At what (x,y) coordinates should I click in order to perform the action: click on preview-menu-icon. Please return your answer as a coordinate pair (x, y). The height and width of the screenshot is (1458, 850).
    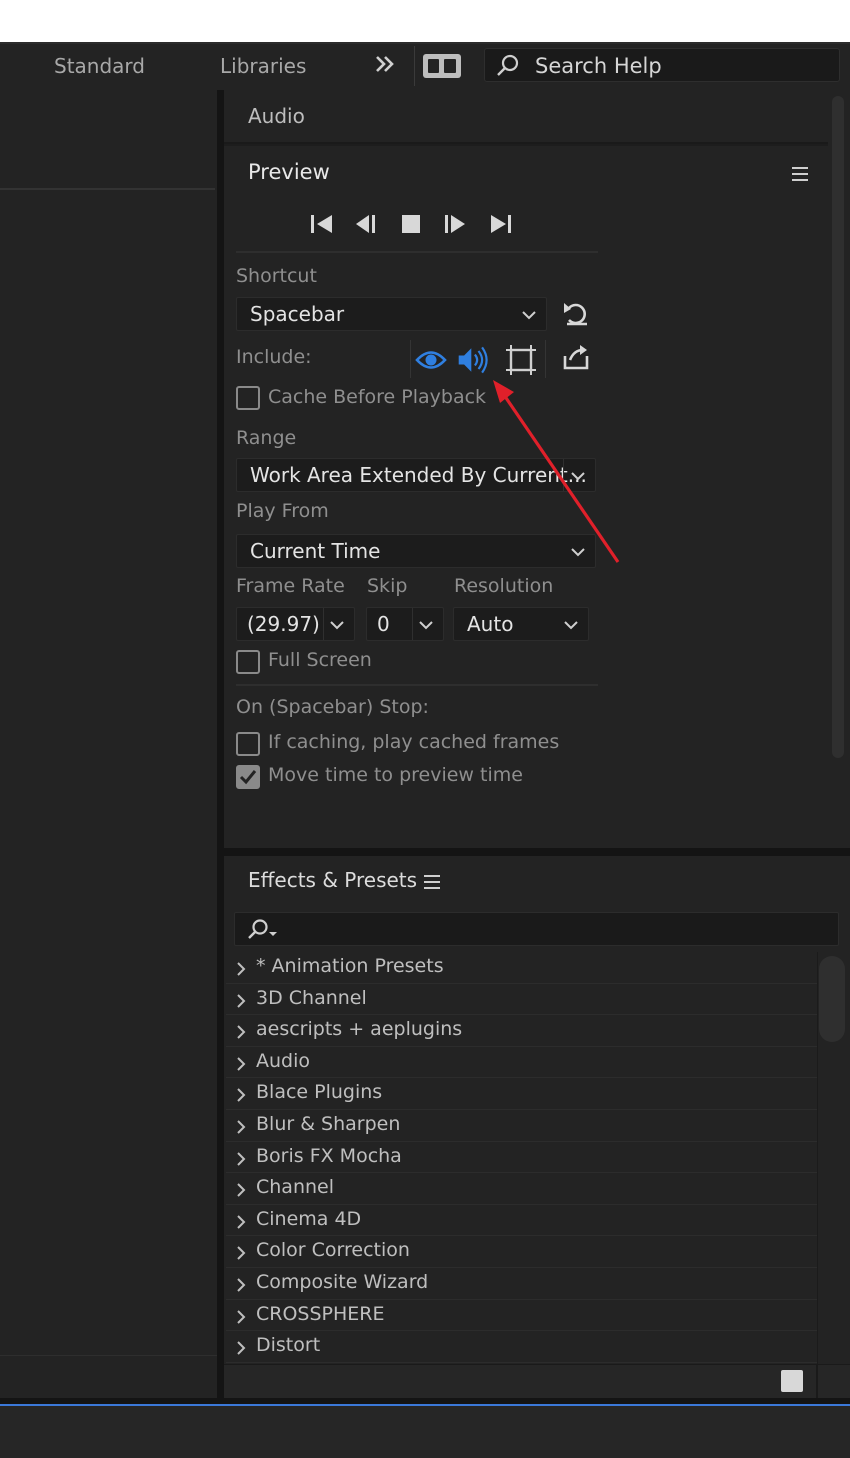
    Looking at the image, I should click on (800, 174).